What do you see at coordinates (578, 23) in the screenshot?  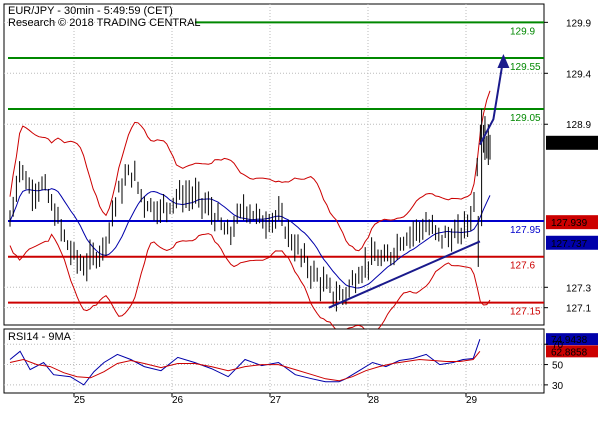 I see `y-tick-label: 129.9` at bounding box center [578, 23].